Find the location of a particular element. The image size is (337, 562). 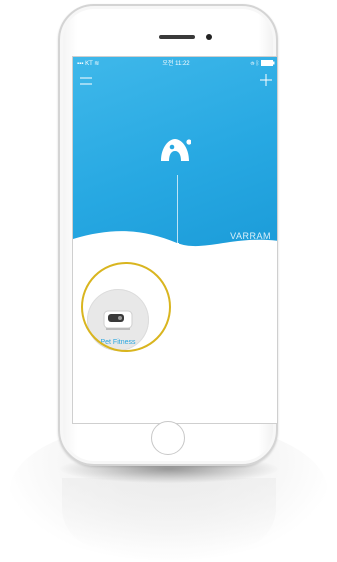

phone-speaker is located at coordinates (177, 37).